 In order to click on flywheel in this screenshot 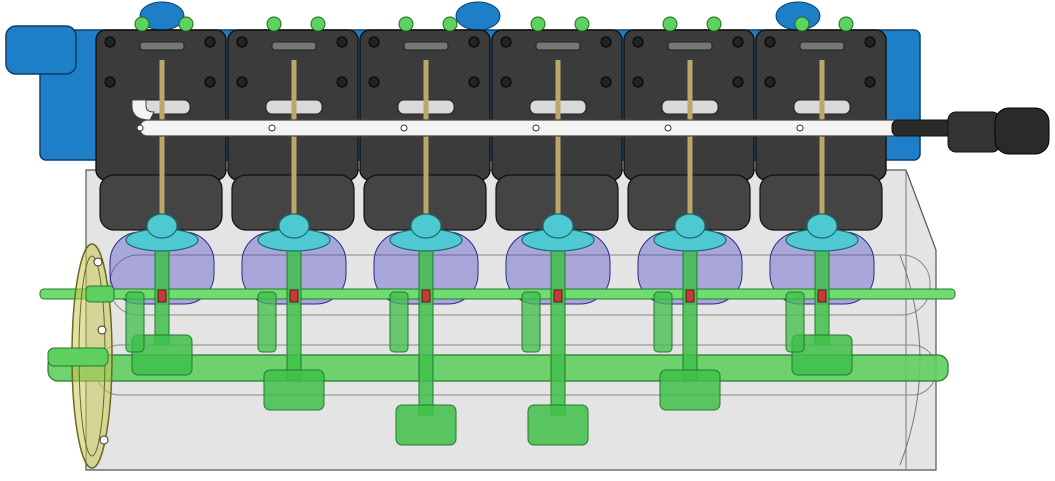, I will do `click(81, 356)`.